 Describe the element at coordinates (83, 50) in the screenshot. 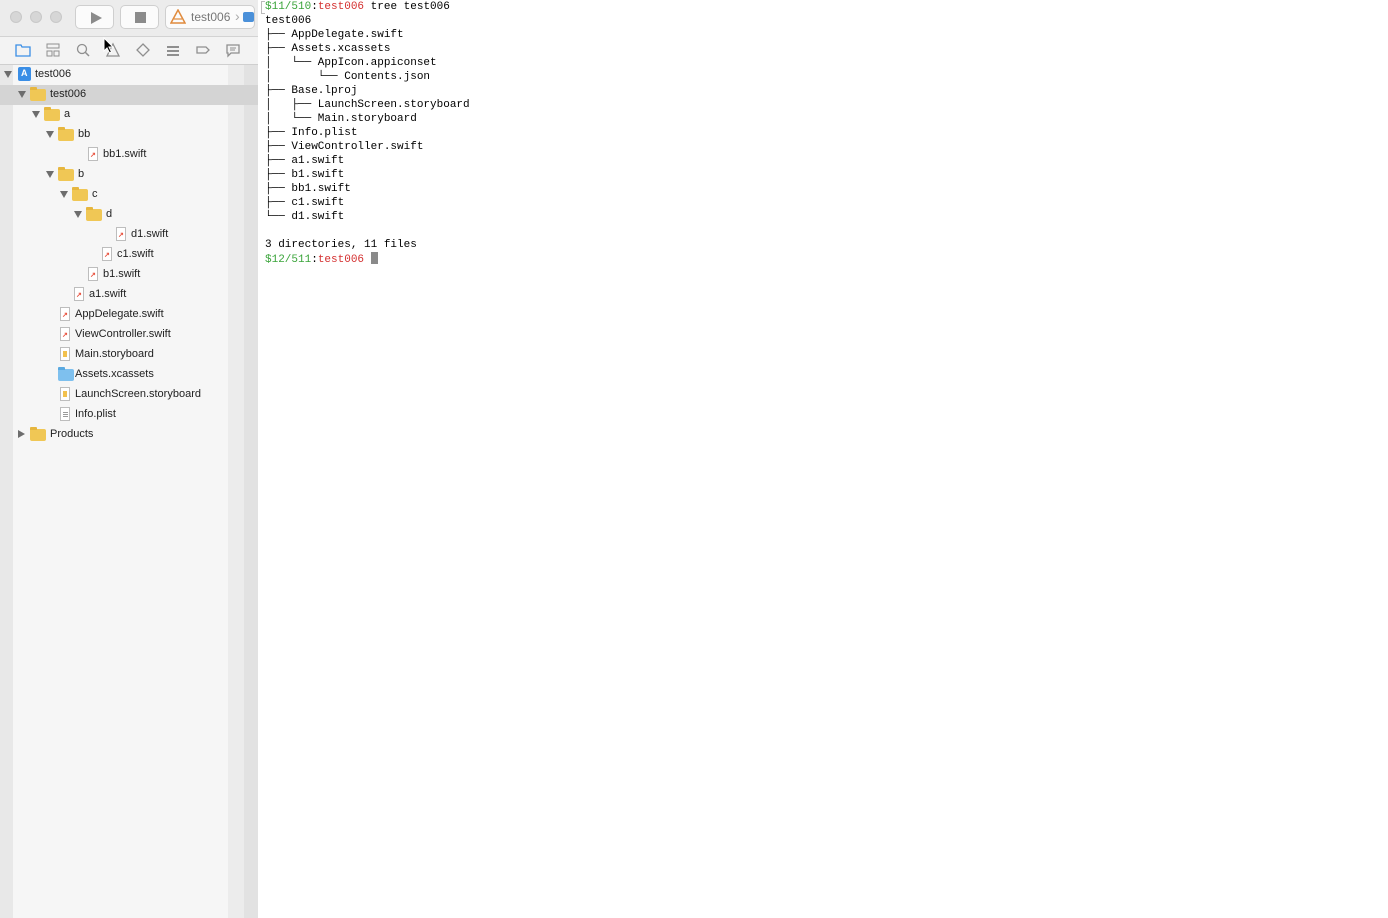

I see `find-icon` at that location.